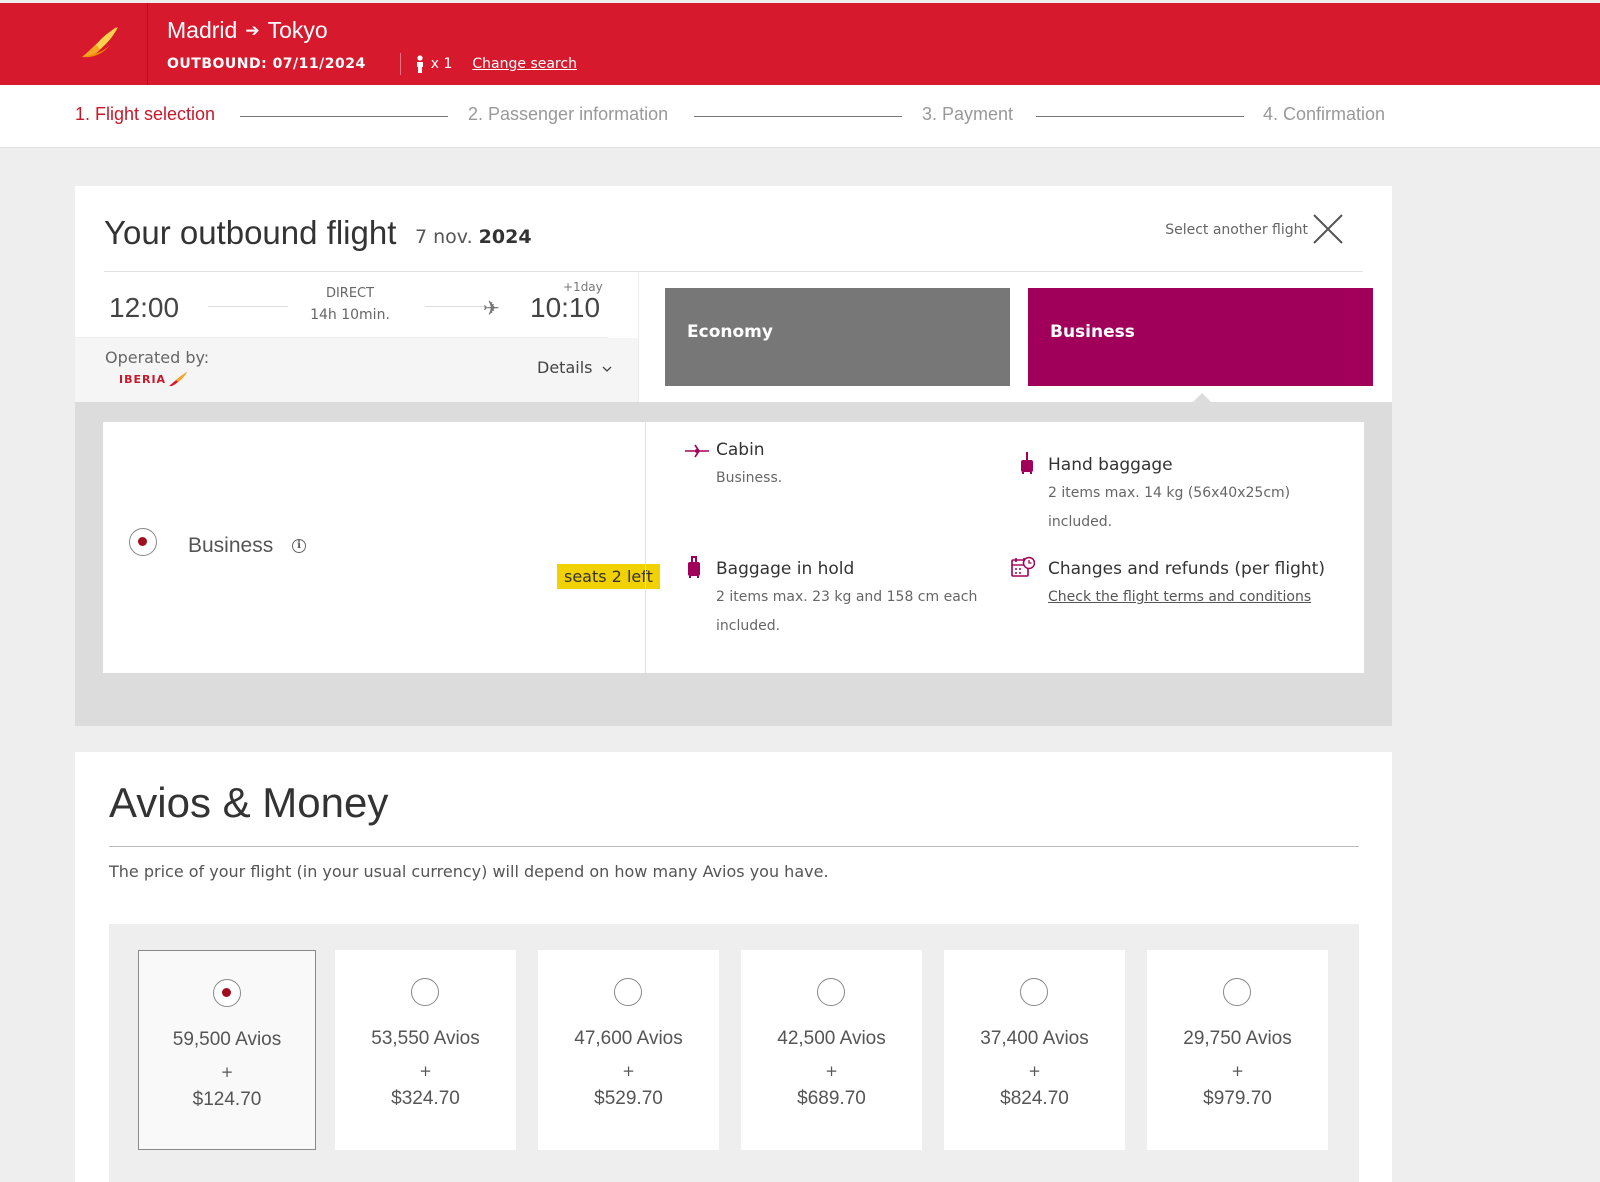 The height and width of the screenshot is (1182, 1600). What do you see at coordinates (628, 1050) in the screenshot?
I see `avios-option: 47,600 Avios + $529.70` at bounding box center [628, 1050].